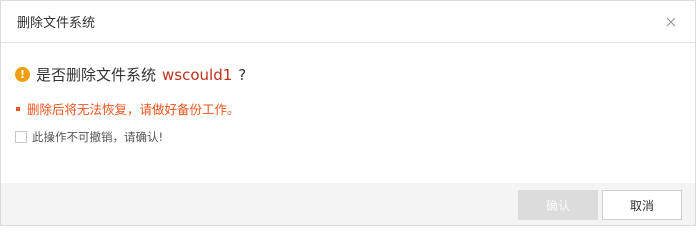  What do you see at coordinates (197, 74) in the screenshot?
I see `filesystem-name: wscould1` at bounding box center [197, 74].